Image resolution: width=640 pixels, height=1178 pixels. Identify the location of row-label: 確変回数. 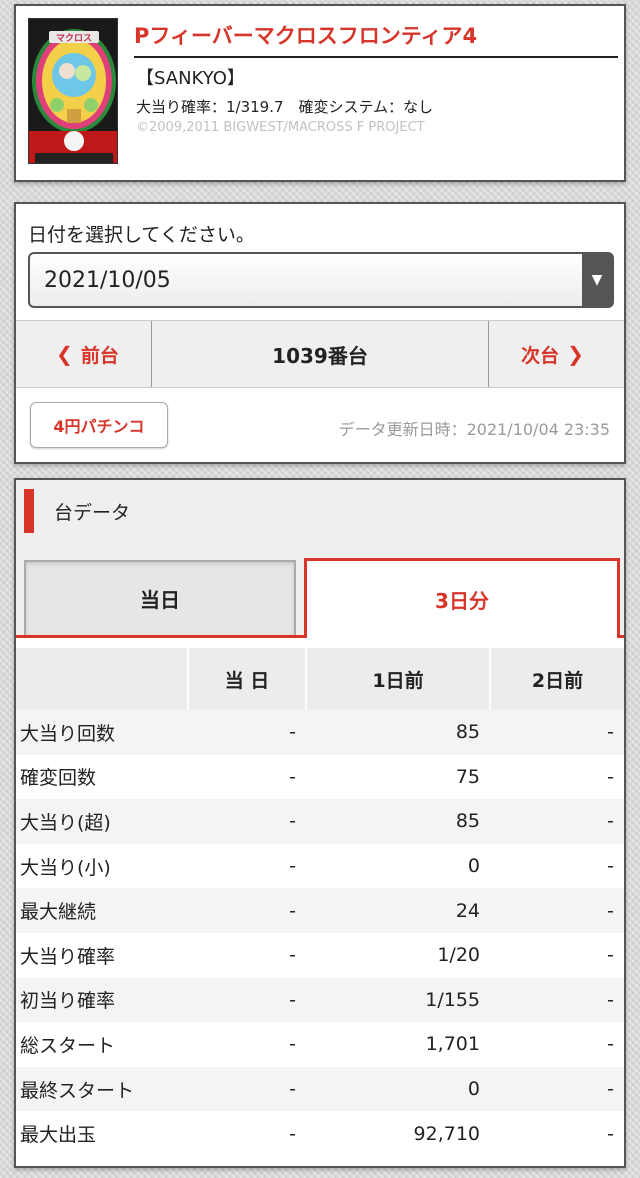
(102, 777).